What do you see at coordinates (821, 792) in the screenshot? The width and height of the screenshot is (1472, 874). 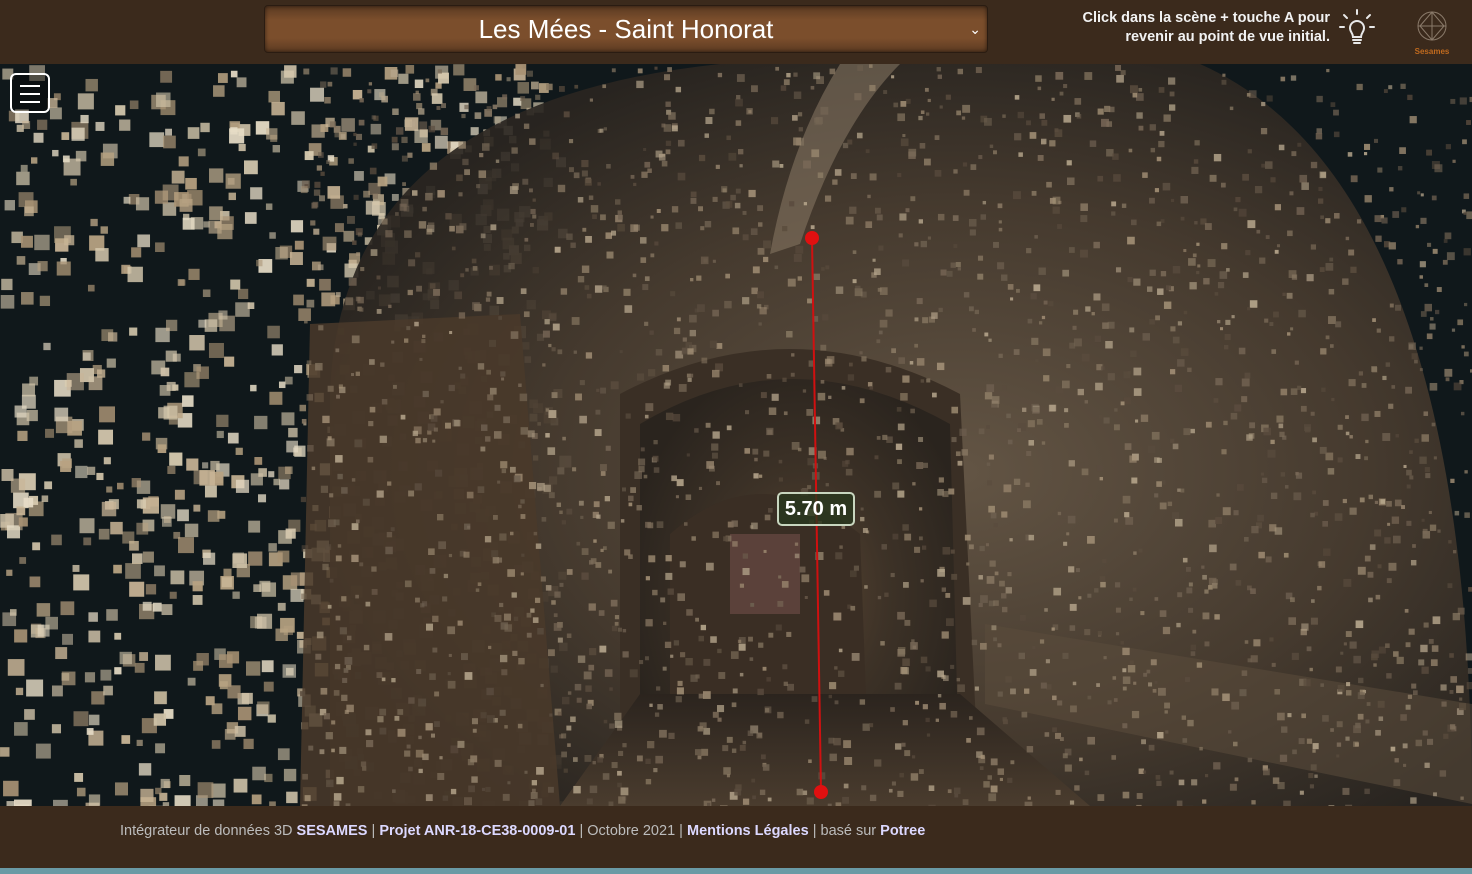 I see `measurement-point-end` at bounding box center [821, 792].